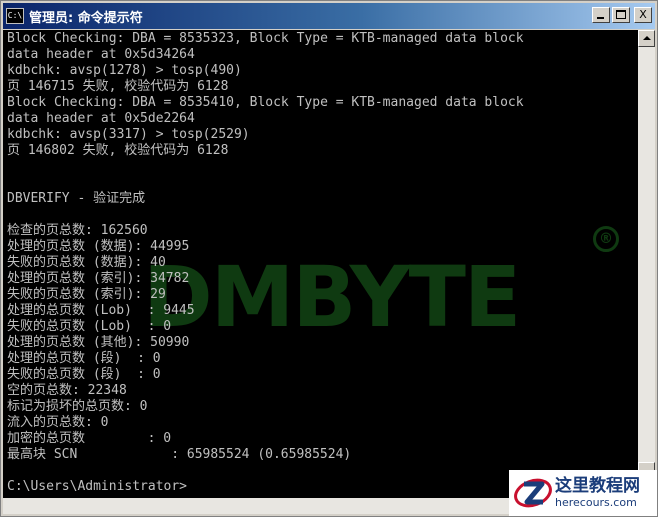  I want to click on cmd-app-icon: C:\, so click(15, 16).